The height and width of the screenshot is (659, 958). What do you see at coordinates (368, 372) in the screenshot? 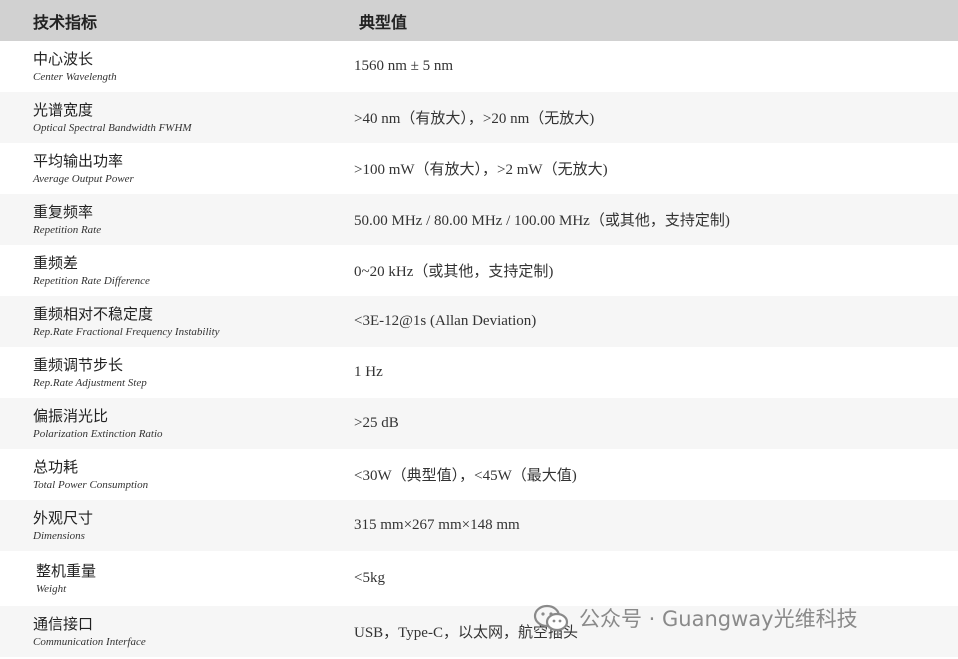
I see `param-value: 1 Hz` at bounding box center [368, 372].